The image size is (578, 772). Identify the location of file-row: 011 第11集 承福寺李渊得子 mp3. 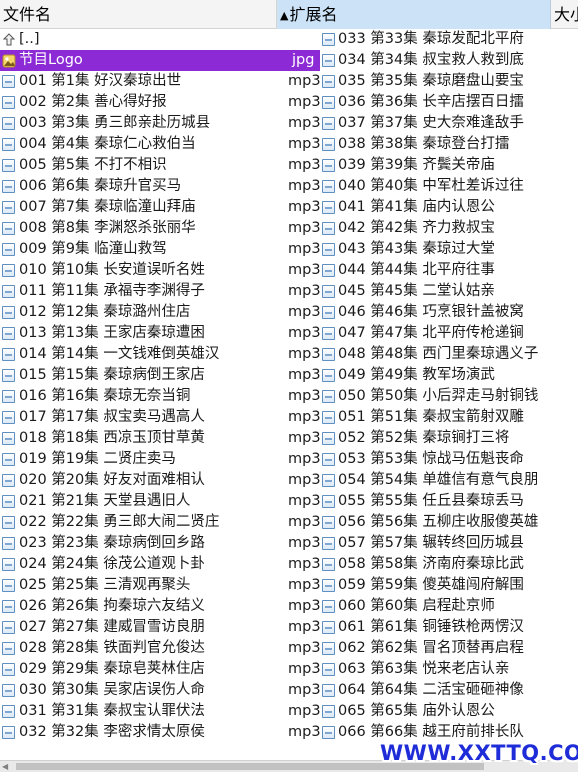
(160, 291).